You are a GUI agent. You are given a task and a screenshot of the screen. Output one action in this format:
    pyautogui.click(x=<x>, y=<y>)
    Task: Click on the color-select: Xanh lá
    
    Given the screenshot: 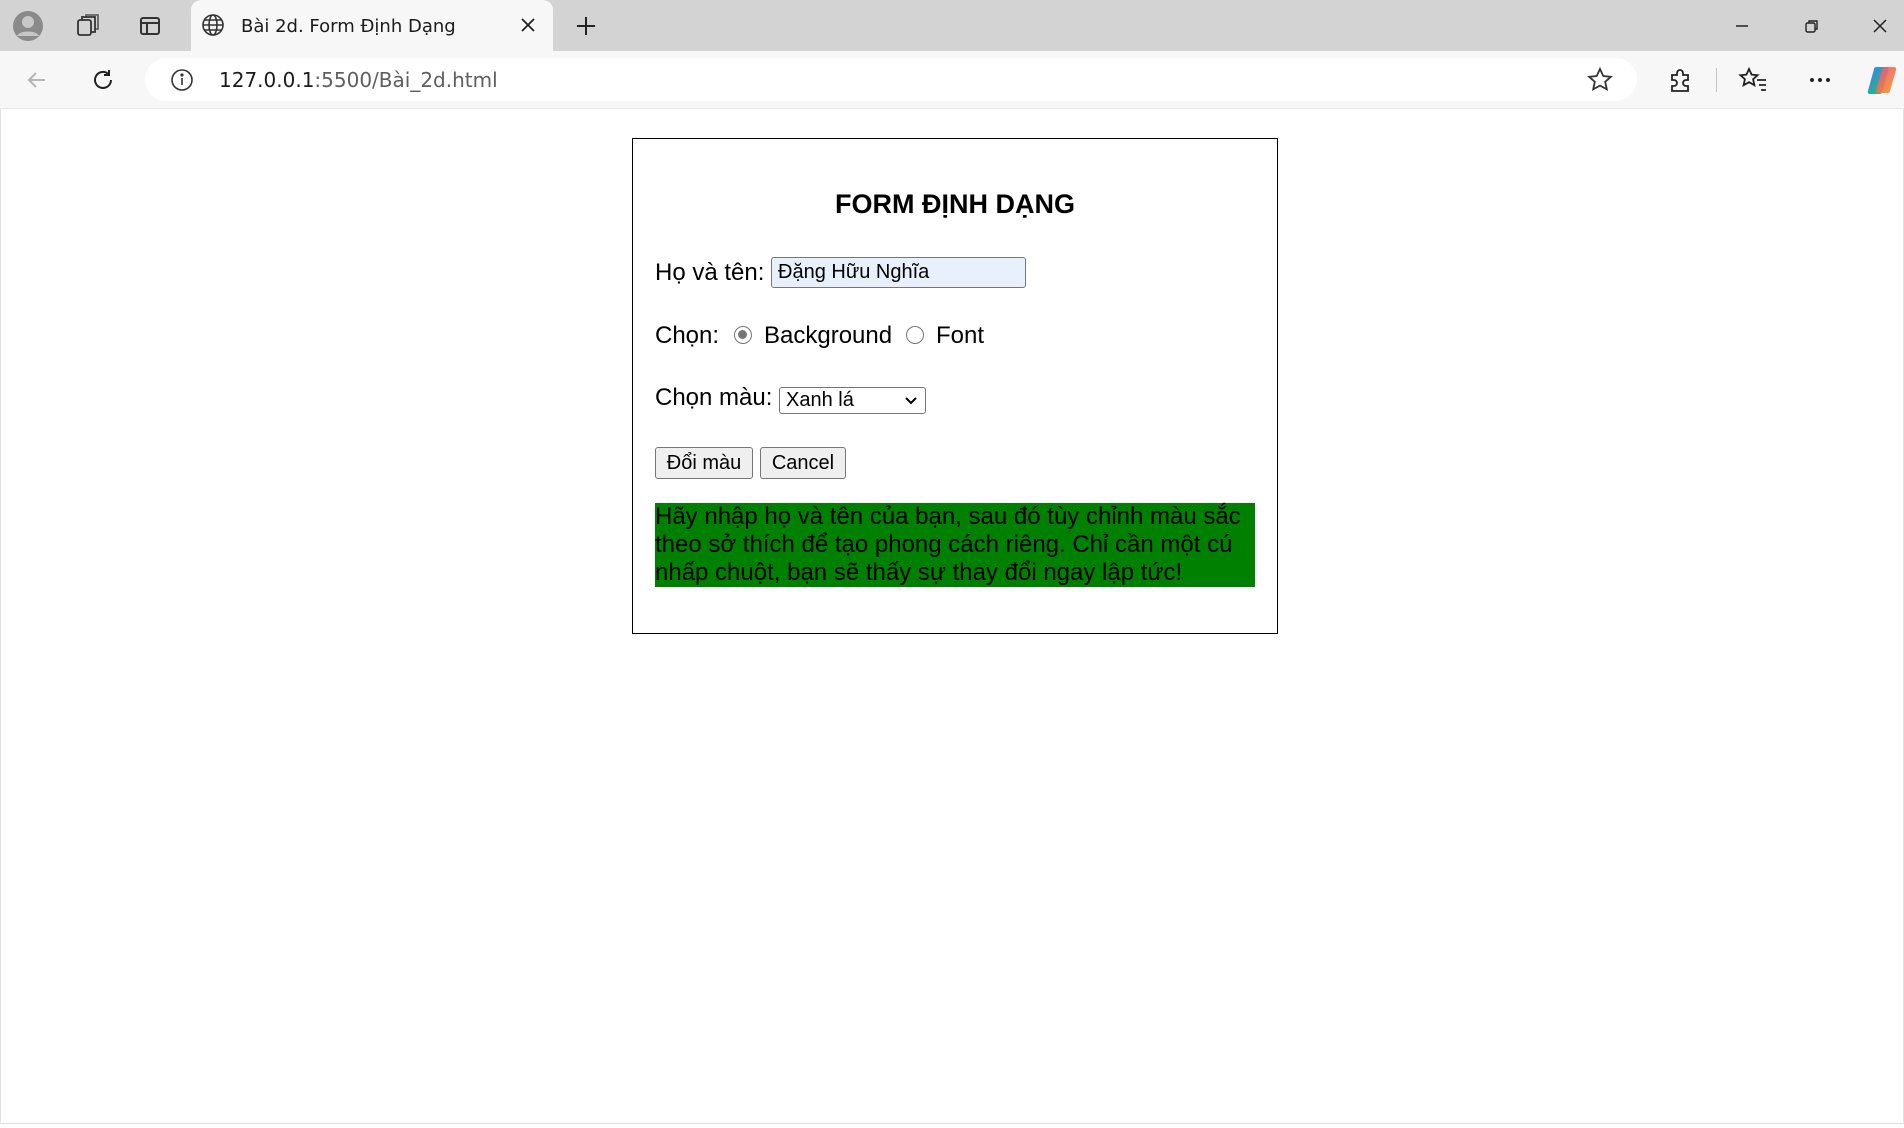 What is the action you would take?
    pyautogui.click(x=852, y=400)
    